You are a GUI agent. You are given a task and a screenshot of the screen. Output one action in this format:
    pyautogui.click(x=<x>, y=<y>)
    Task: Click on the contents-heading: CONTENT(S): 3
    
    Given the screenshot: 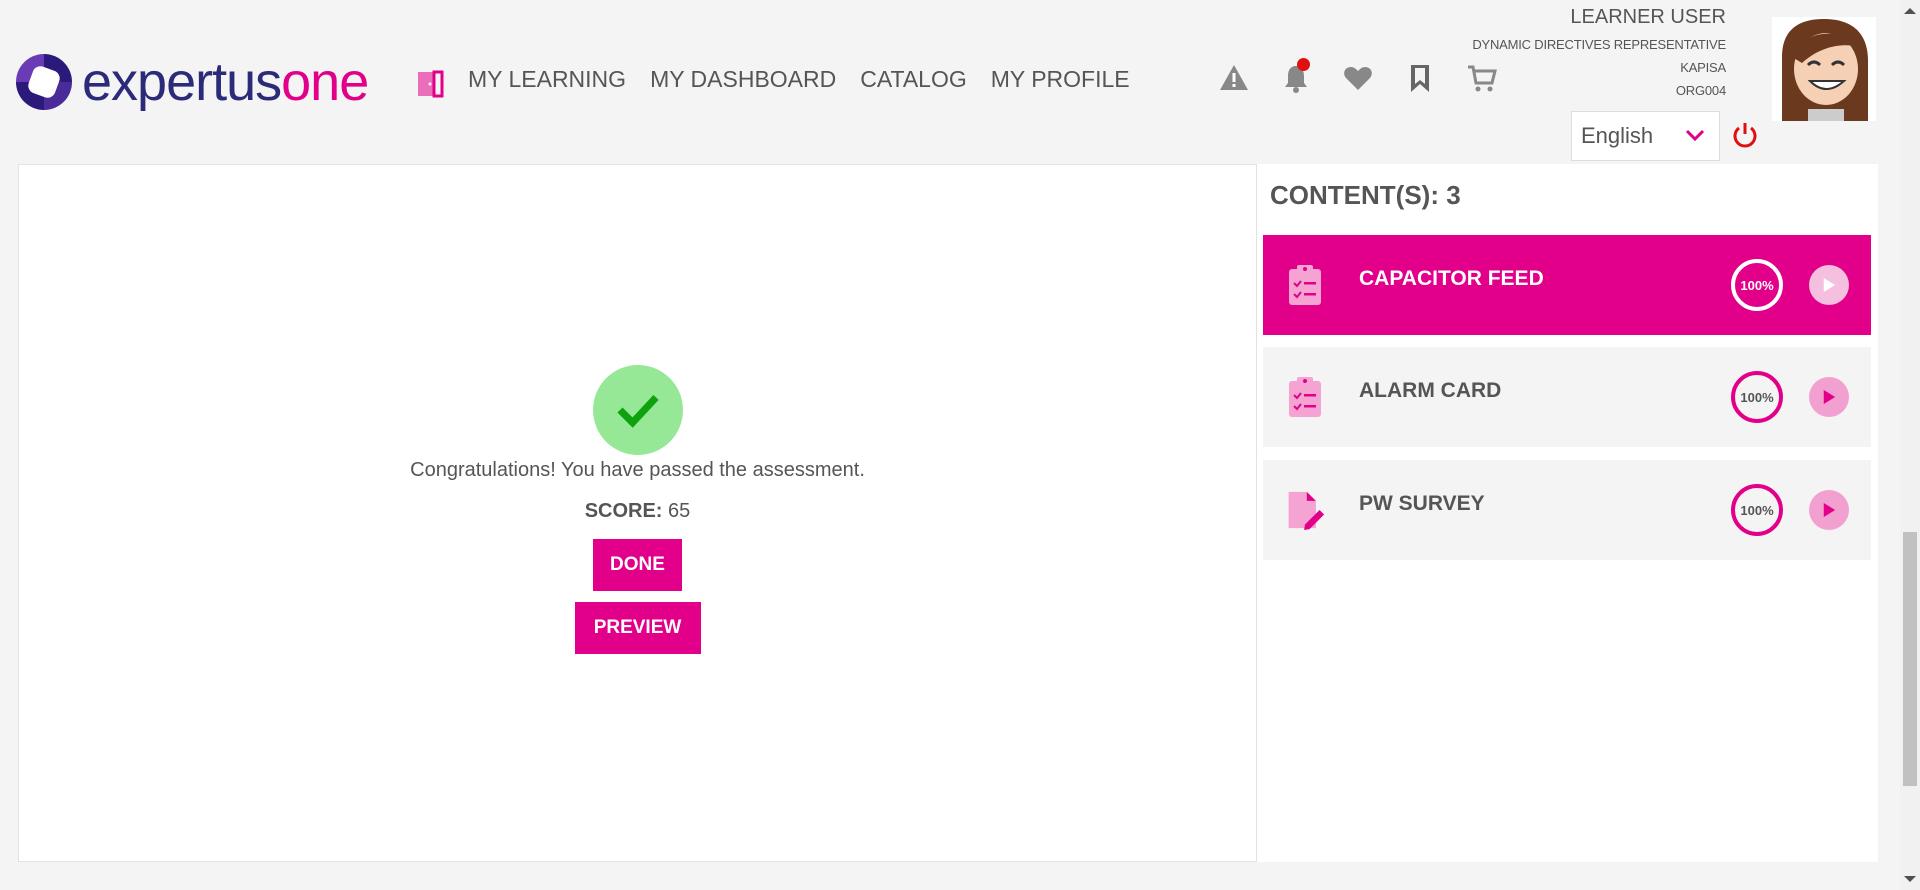 What is the action you would take?
    pyautogui.click(x=1365, y=195)
    